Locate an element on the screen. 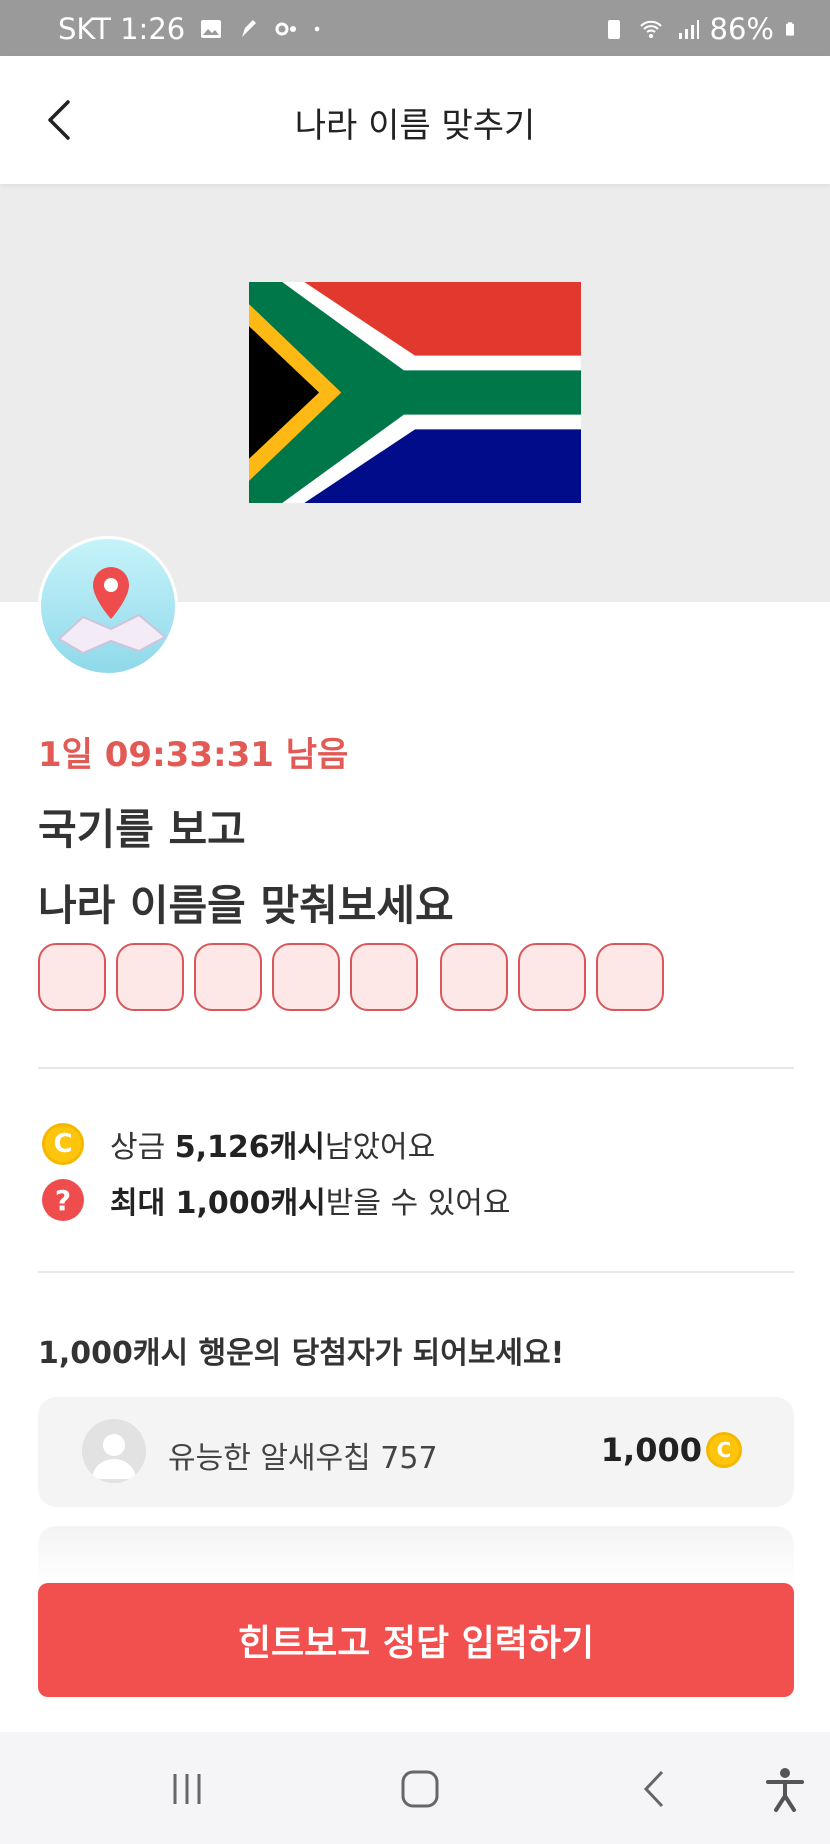 This screenshot has height=1844, width=830. winner-amount: 1,000 C is located at coordinates (671, 1450).